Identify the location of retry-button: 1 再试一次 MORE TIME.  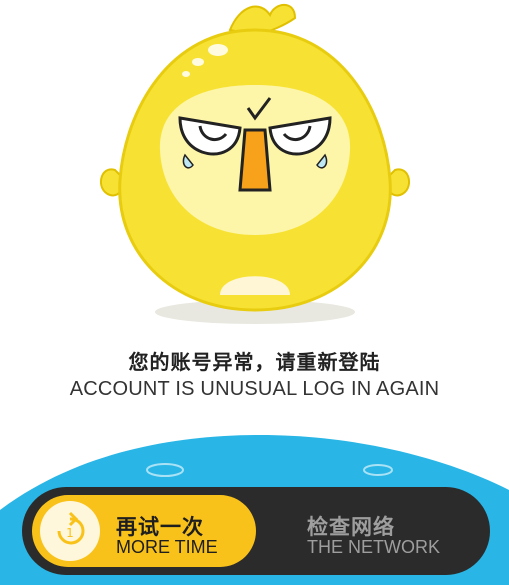
(144, 531).